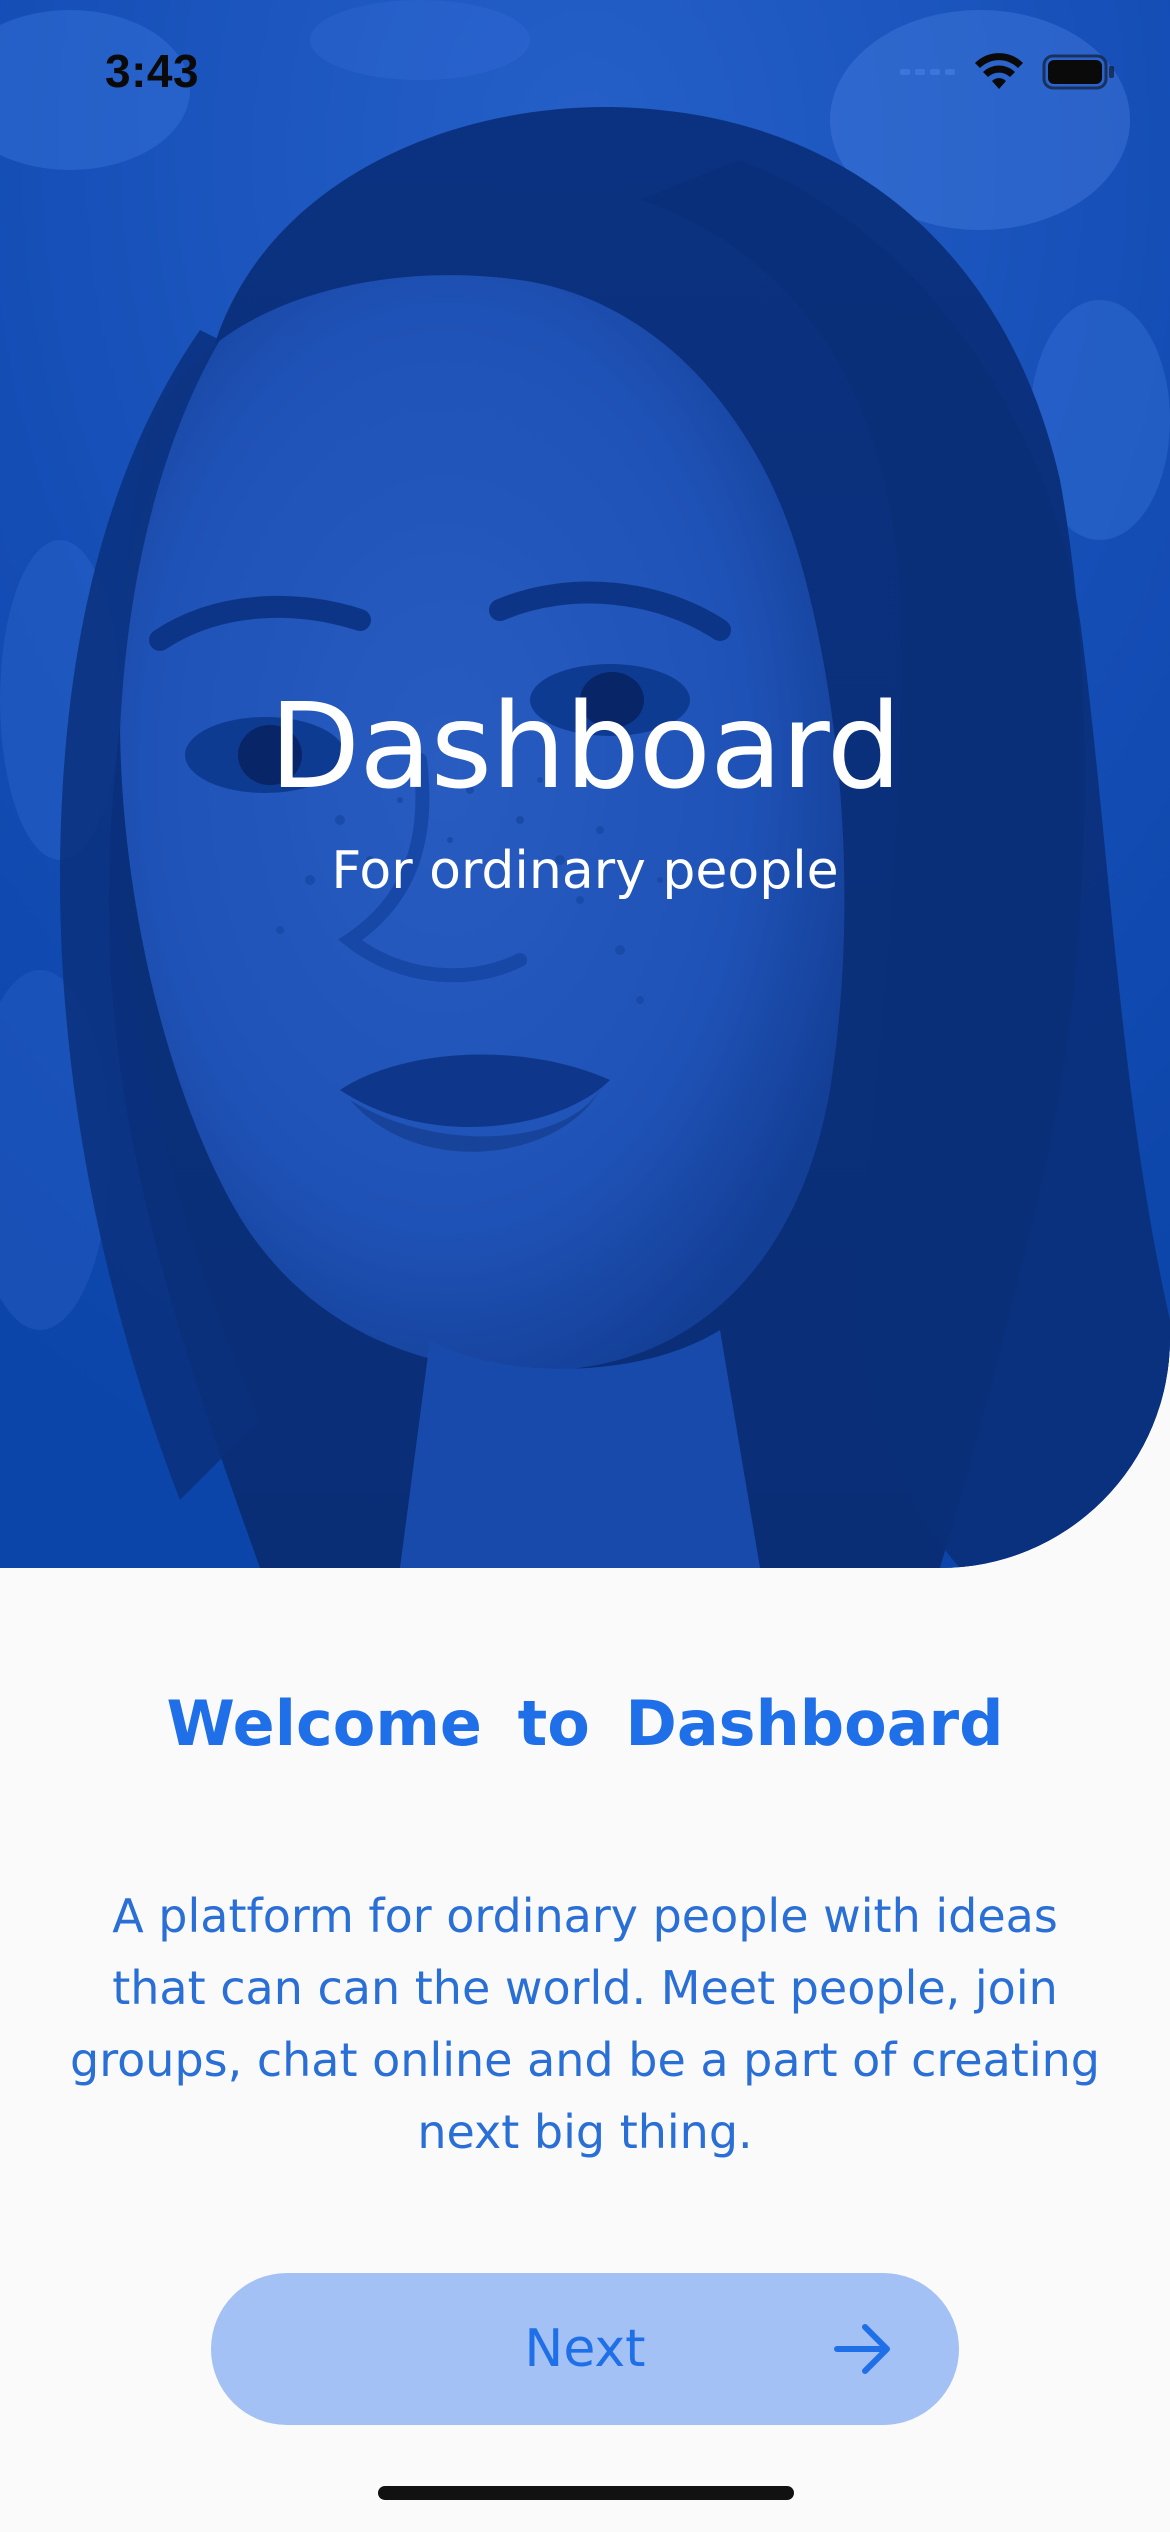 Image resolution: width=1170 pixels, height=2532 pixels. I want to click on next-button: Next, so click(585, 2349).